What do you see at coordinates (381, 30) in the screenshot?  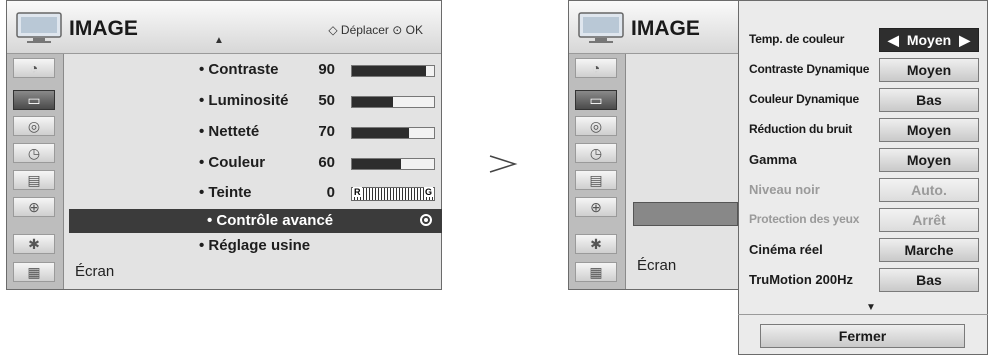 I see `hint-text: Déplacer ⊙ OK` at bounding box center [381, 30].